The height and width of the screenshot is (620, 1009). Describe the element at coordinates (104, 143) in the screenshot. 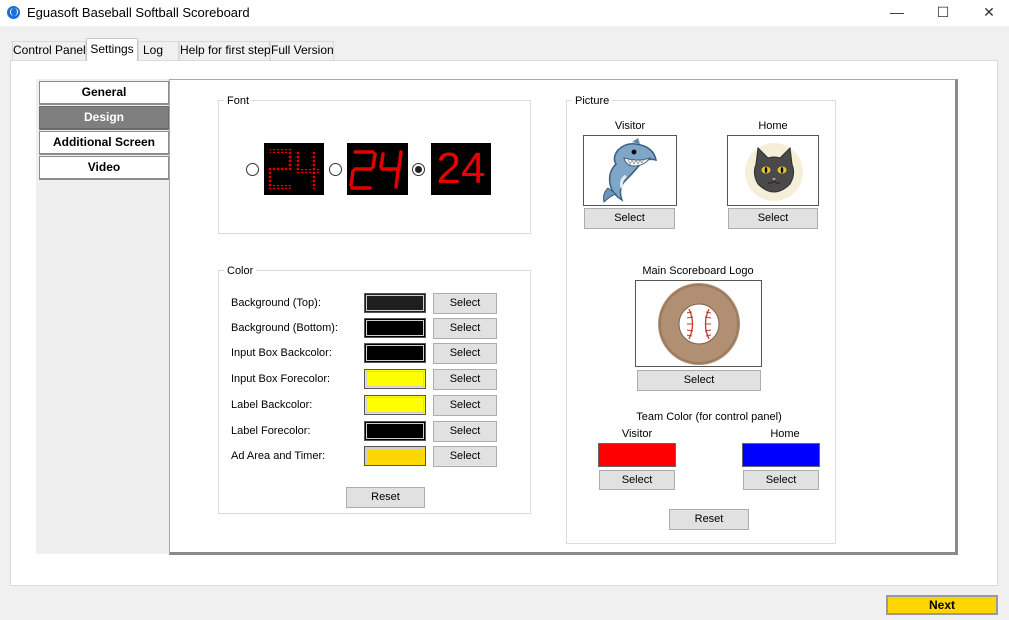

I see `side-nav-additional-screen: Additional Screen` at that location.